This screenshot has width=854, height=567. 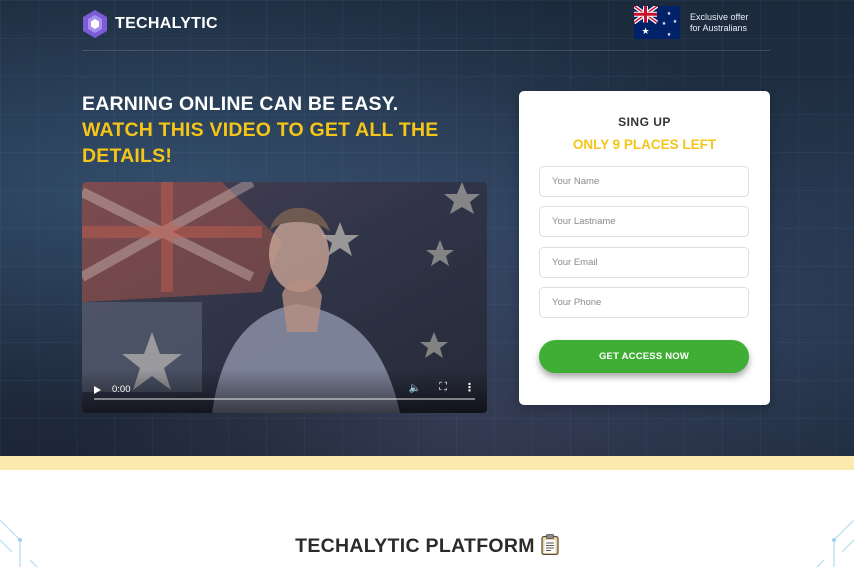 What do you see at coordinates (644, 221) in the screenshot?
I see `last-name-field` at bounding box center [644, 221].